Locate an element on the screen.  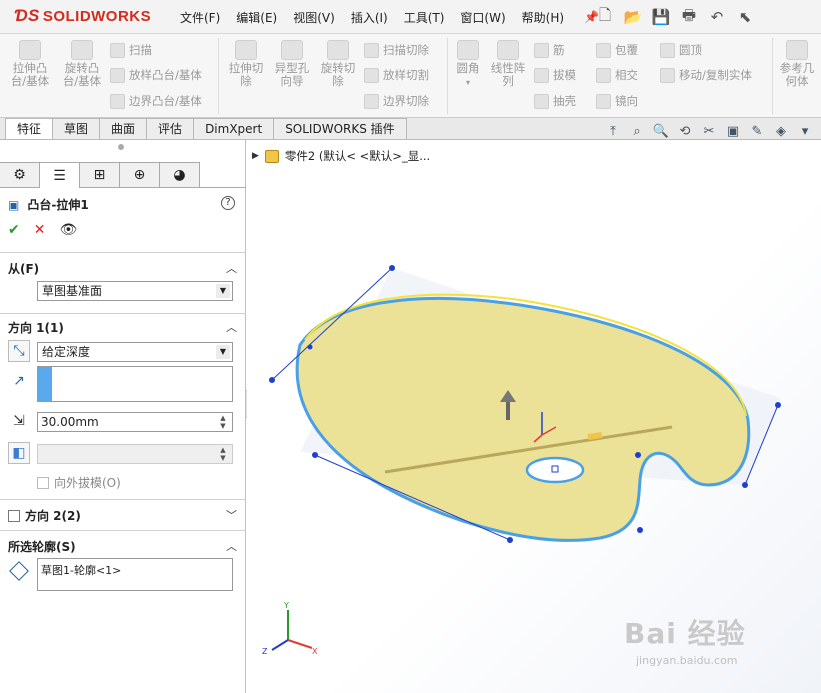
revolve-boss-button: 旋转凸台/基体 is located at coordinates (82, 64).